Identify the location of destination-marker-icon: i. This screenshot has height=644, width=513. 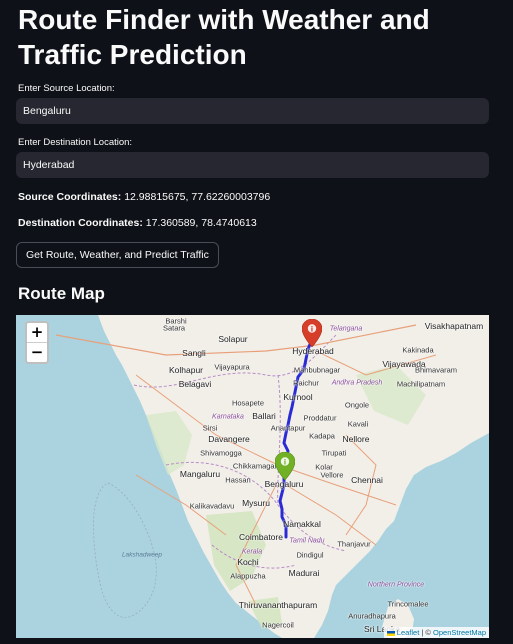
(312, 333).